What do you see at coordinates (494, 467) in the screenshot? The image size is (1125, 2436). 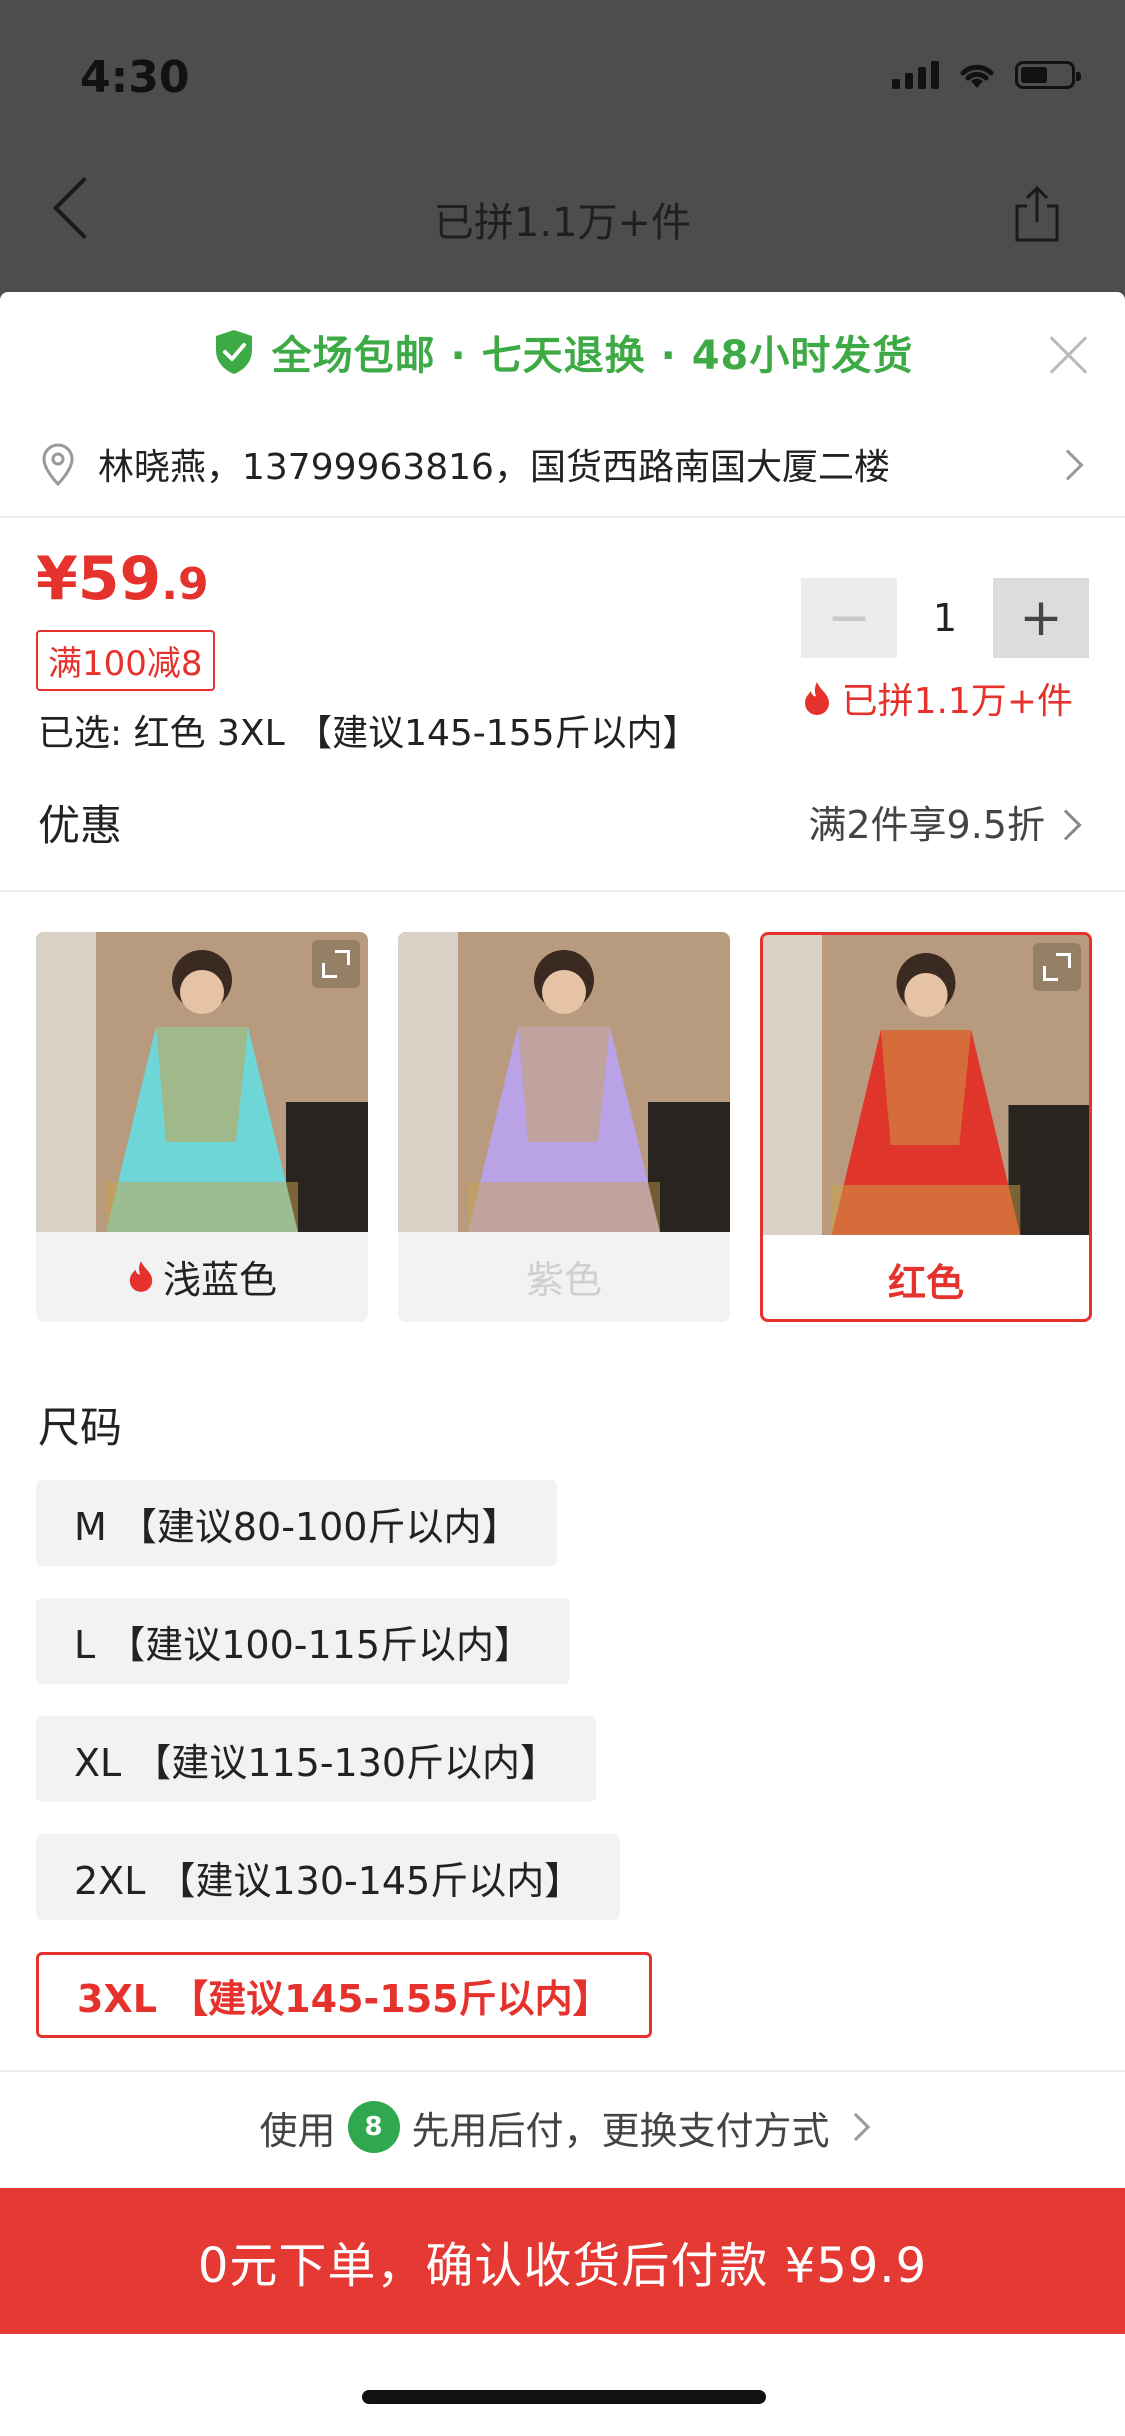 I see `address-text: 林晓燕，13799963816，国货西路南国大厦二楼` at bounding box center [494, 467].